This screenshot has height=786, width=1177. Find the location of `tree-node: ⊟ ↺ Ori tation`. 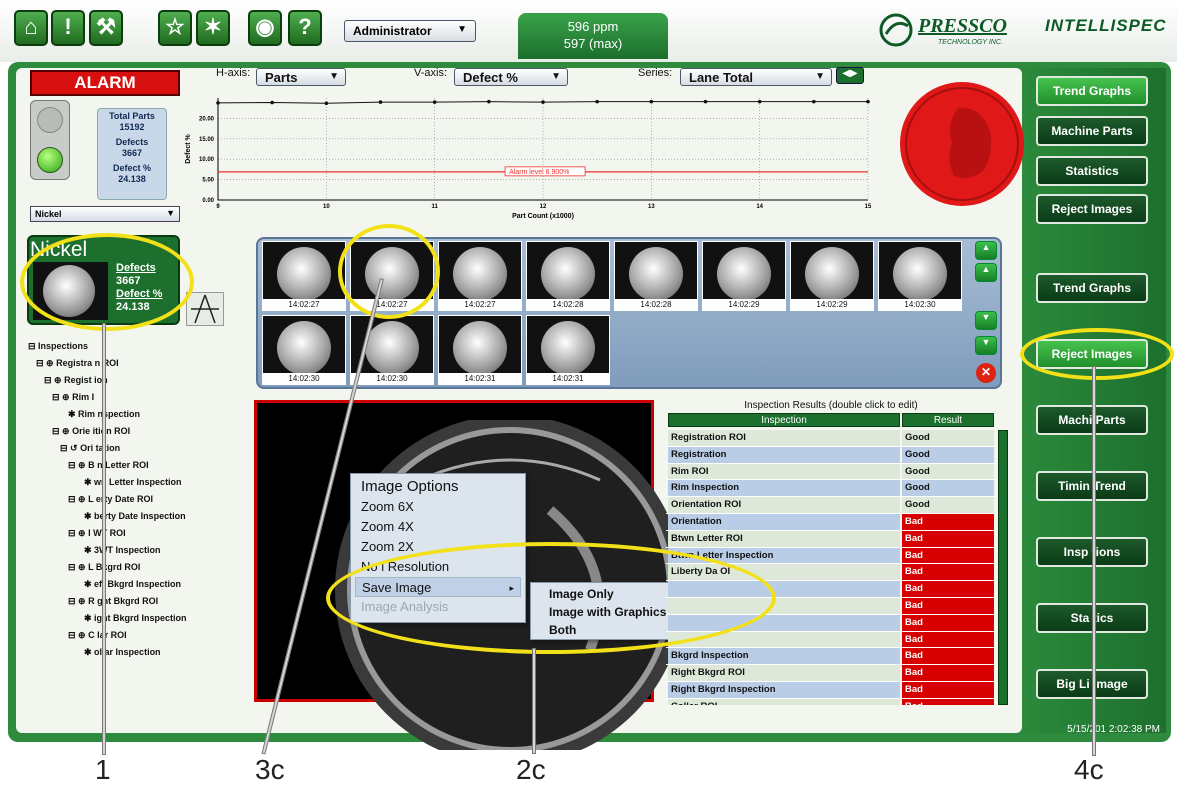

tree-node: ⊟ ↺ Ori tation is located at coordinates (138, 448).